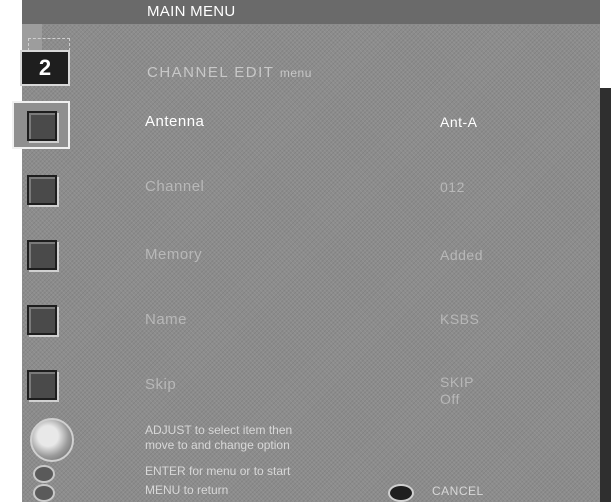 Image resolution: width=611 pixels, height=502 pixels. What do you see at coordinates (42, 126) in the screenshot?
I see `antenna-item-icon` at bounding box center [42, 126].